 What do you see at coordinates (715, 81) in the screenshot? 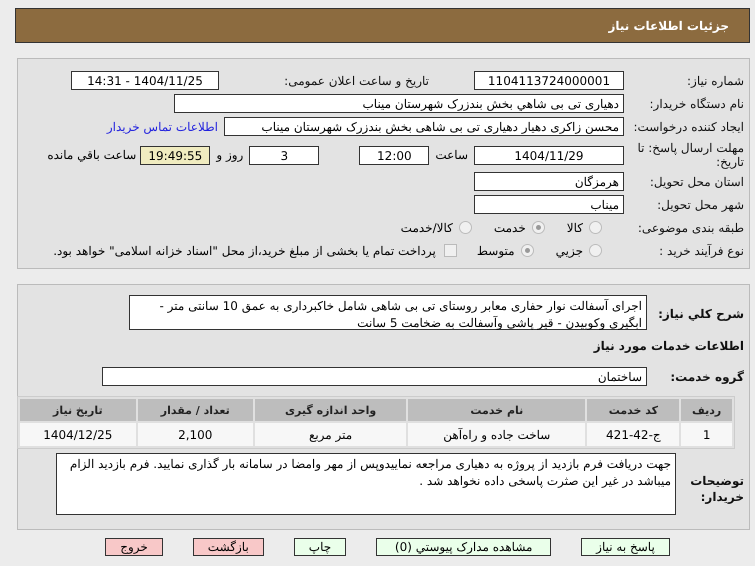
I see `field-label: شماره نیاز:` at bounding box center [715, 81].